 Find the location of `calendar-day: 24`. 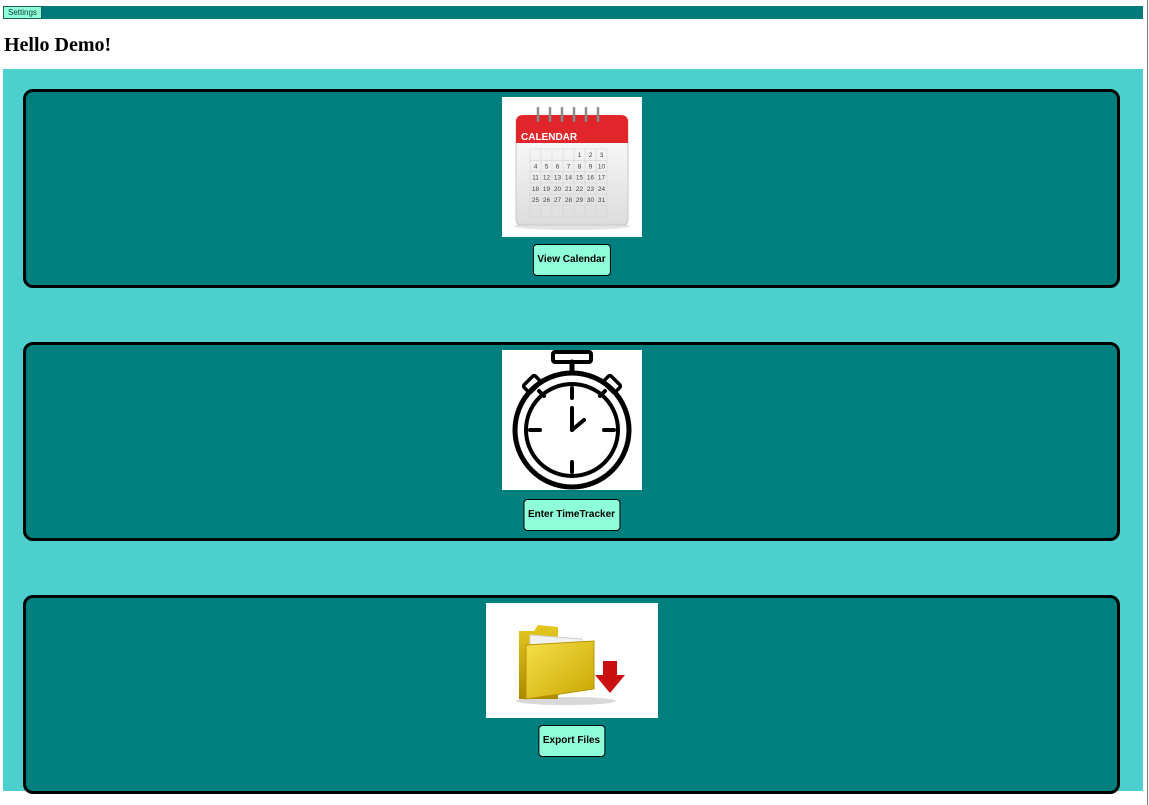

calendar-day: 24 is located at coordinates (601, 189).